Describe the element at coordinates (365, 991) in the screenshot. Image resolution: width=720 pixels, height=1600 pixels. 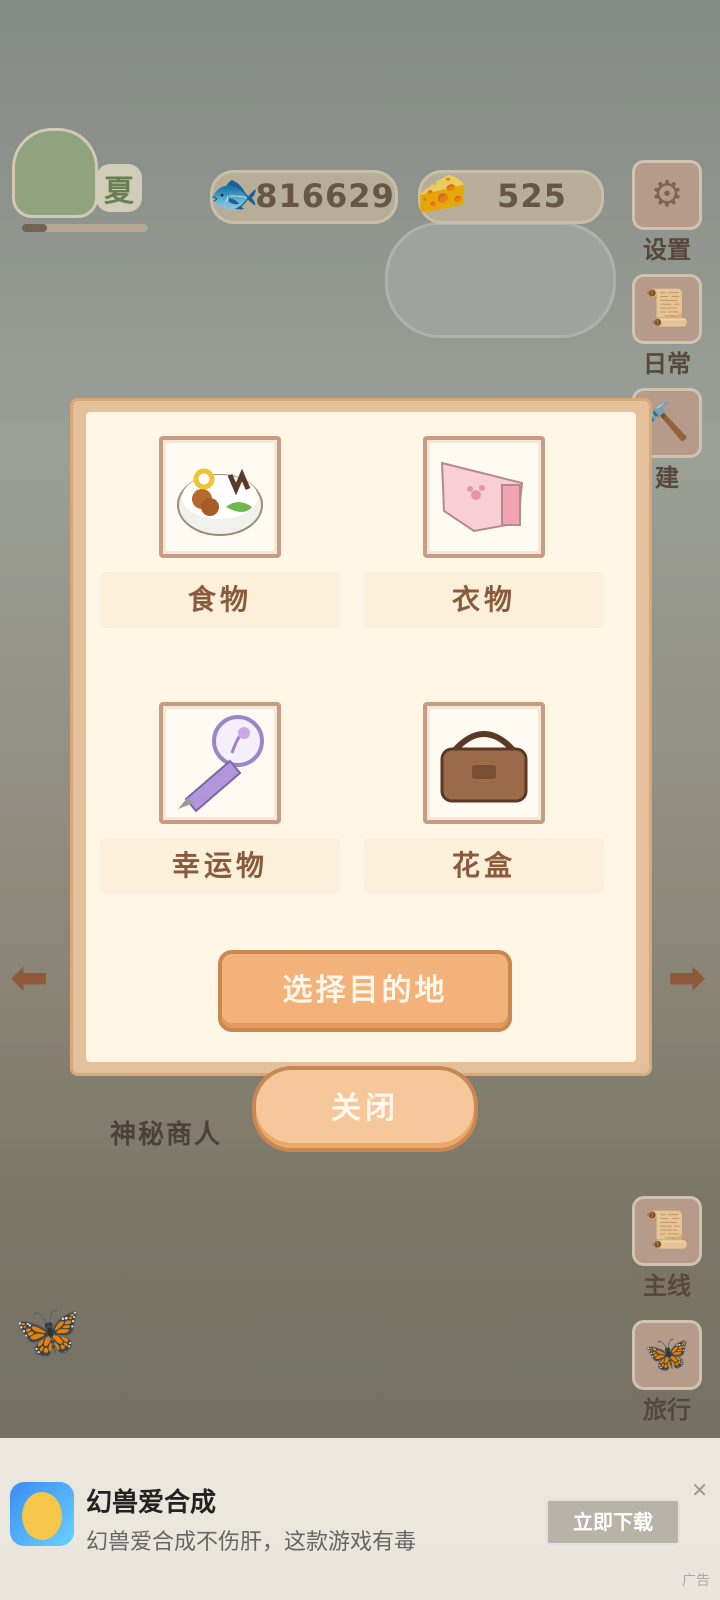
I see `select-destination-button: 选择目的地` at that location.